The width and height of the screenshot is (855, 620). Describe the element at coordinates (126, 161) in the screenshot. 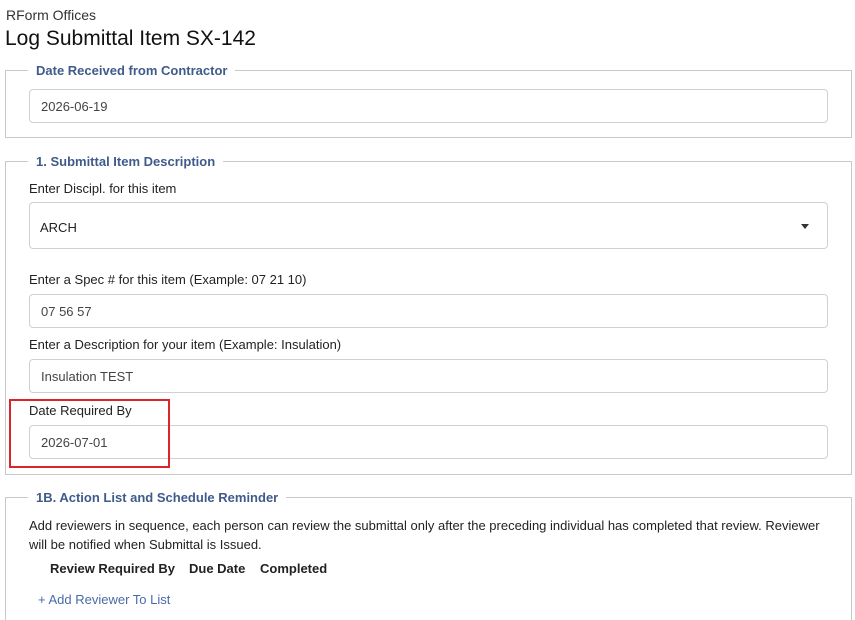

I see `item-description-legend: 1. Submittal Item Description` at that location.